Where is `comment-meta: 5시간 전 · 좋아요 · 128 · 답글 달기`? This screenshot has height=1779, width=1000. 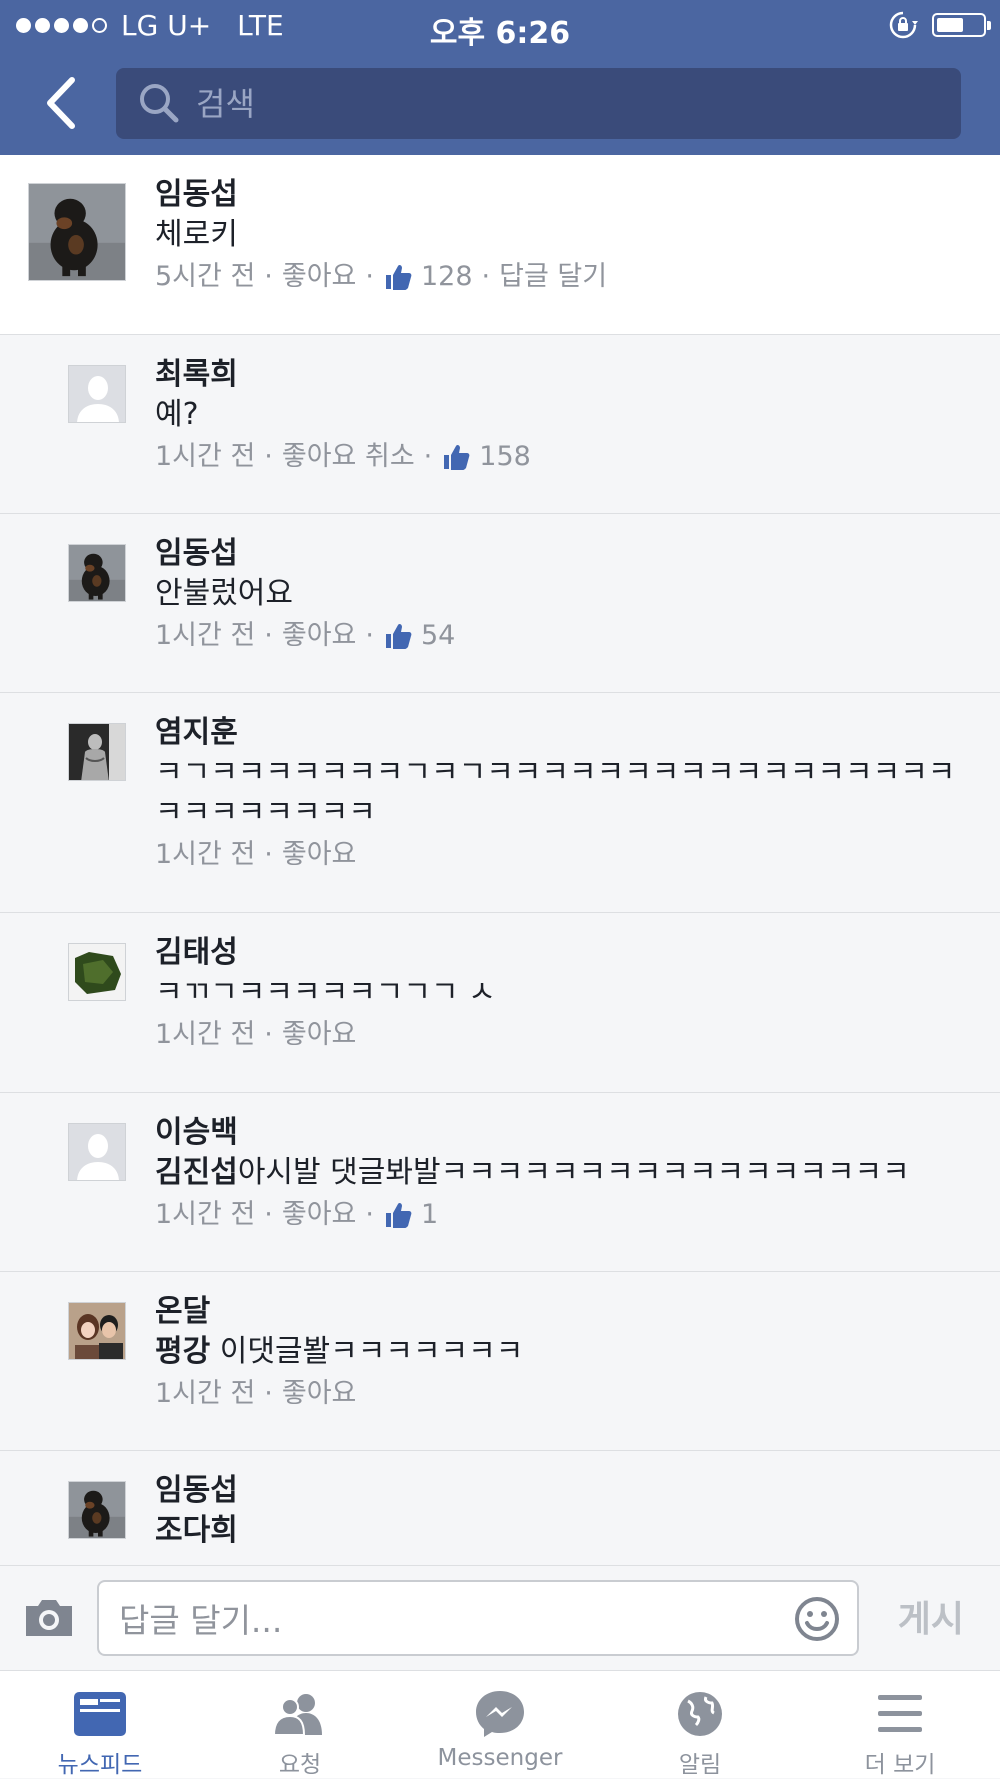
comment-meta: 5시간 전 · 좋아요 · 128 · 답글 달기 is located at coordinates (557, 277).